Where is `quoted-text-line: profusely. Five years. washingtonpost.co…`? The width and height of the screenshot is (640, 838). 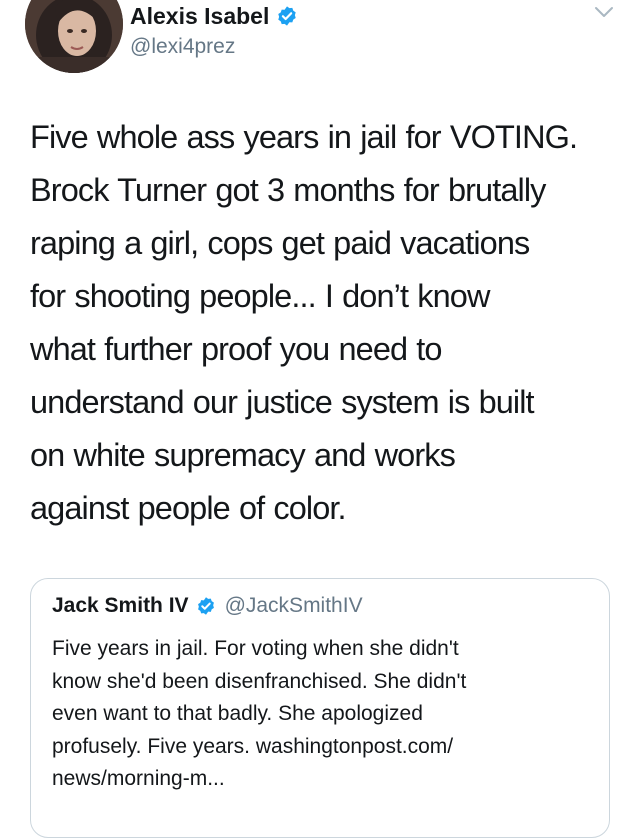 quoted-text-line: profusely. Five years. washingtonpost.co… is located at coordinates (253, 746).